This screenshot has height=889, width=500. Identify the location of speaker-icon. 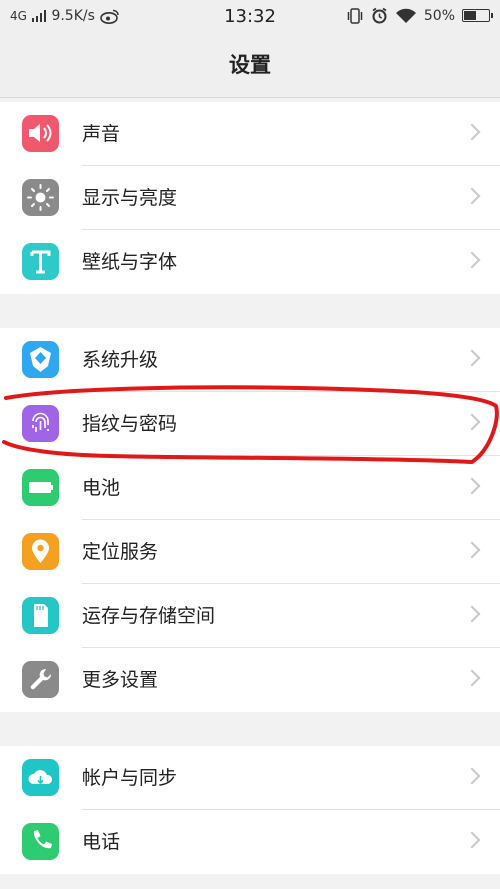
(40, 133).